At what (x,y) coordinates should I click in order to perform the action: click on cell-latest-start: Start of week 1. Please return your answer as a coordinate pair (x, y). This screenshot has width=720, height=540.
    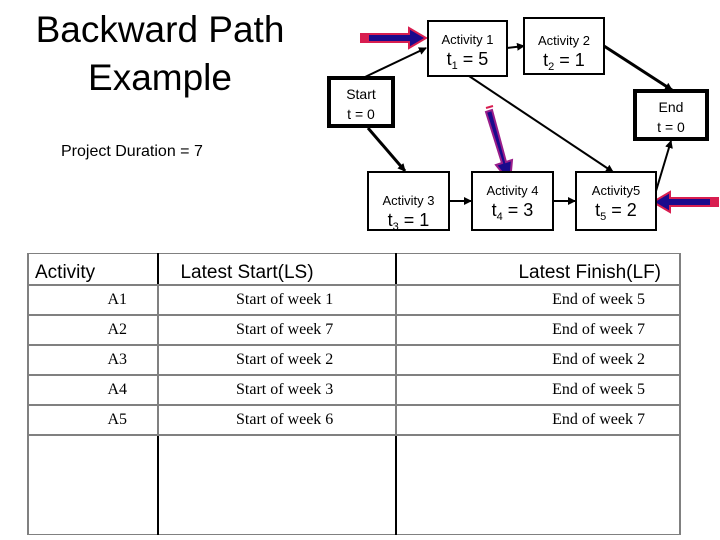
    Looking at the image, I should click on (277, 300).